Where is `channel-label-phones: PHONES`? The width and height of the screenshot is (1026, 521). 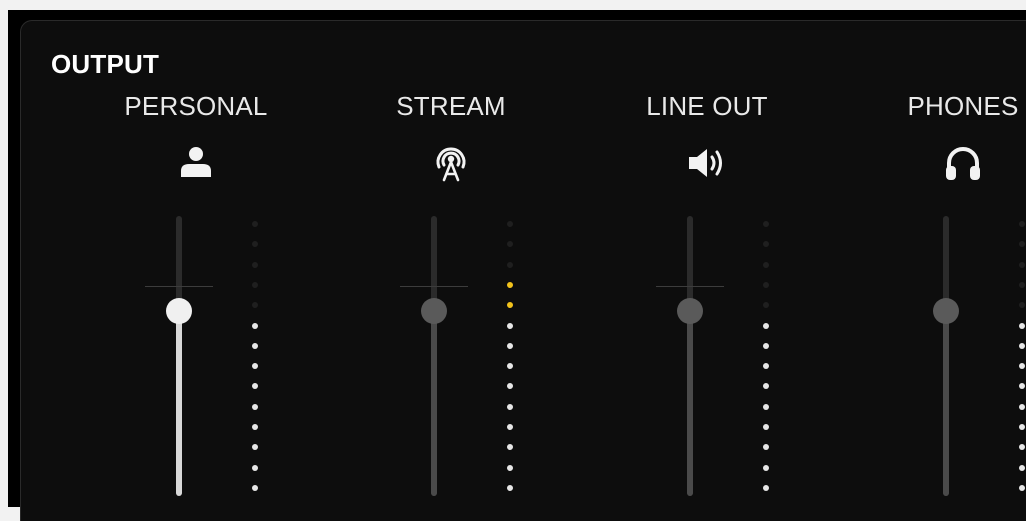
channel-label-phones: PHONES is located at coordinates (963, 106).